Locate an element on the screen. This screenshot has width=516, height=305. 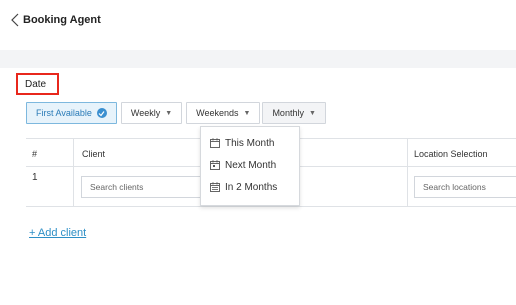
menu-item-next-month: Next Month is located at coordinates (250, 165).